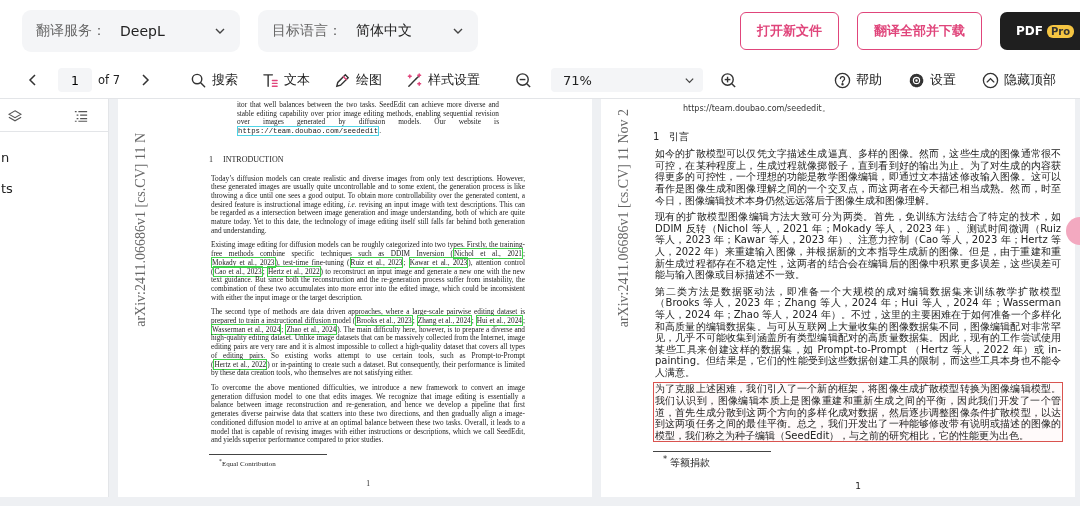 This screenshot has width=1080, height=506. What do you see at coordinates (75, 80) in the screenshot?
I see `page-number-field: 1` at bounding box center [75, 80].